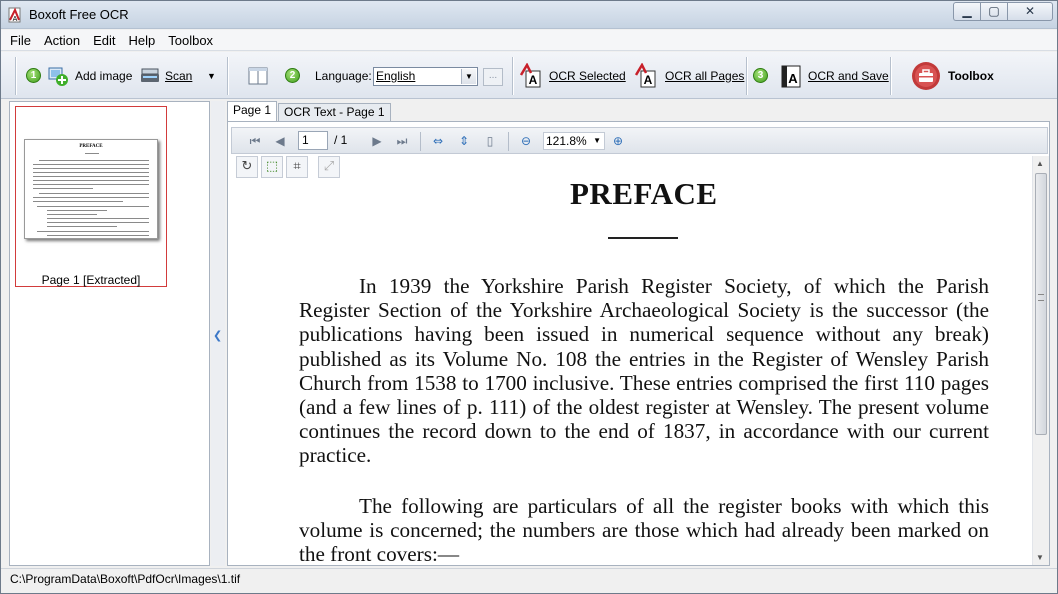  Describe the element at coordinates (79, 14) in the screenshot. I see `window-title: Boxoft Free OCR` at that location.